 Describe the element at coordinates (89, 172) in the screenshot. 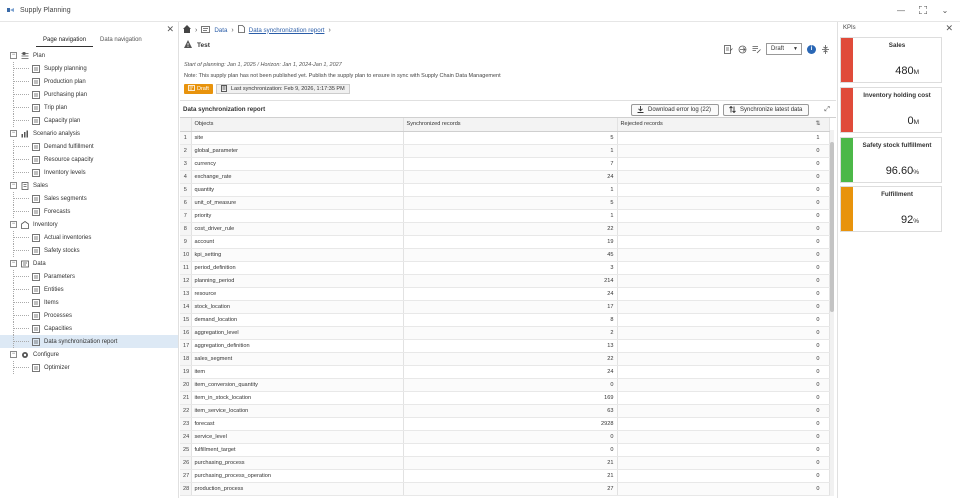

I see `tree-item-inventory-levels: Inventory levels` at that location.